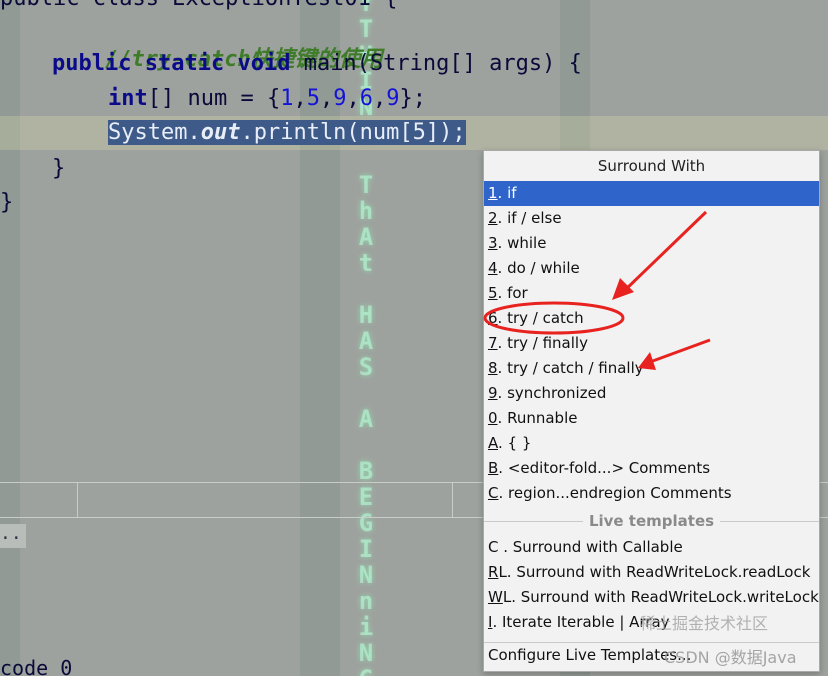 Image resolution: width=828 pixels, height=676 pixels. I want to click on array-value: 6, so click(366, 98).